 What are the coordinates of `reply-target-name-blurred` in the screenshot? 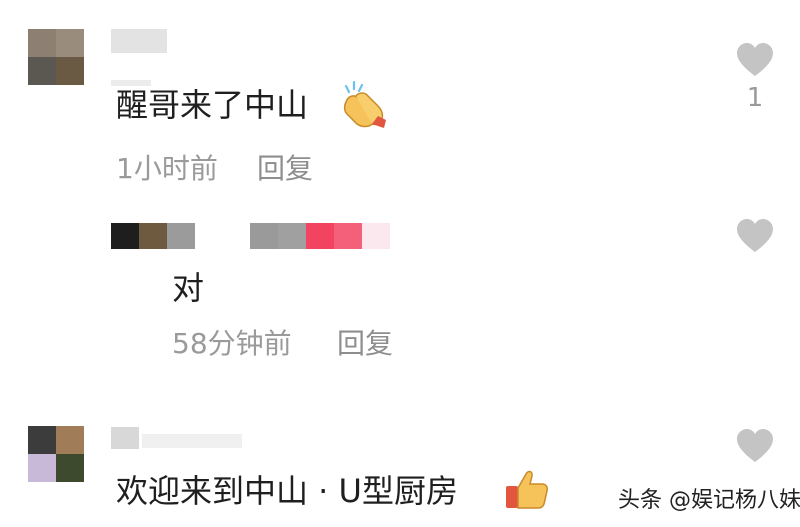 It's located at (320, 236).